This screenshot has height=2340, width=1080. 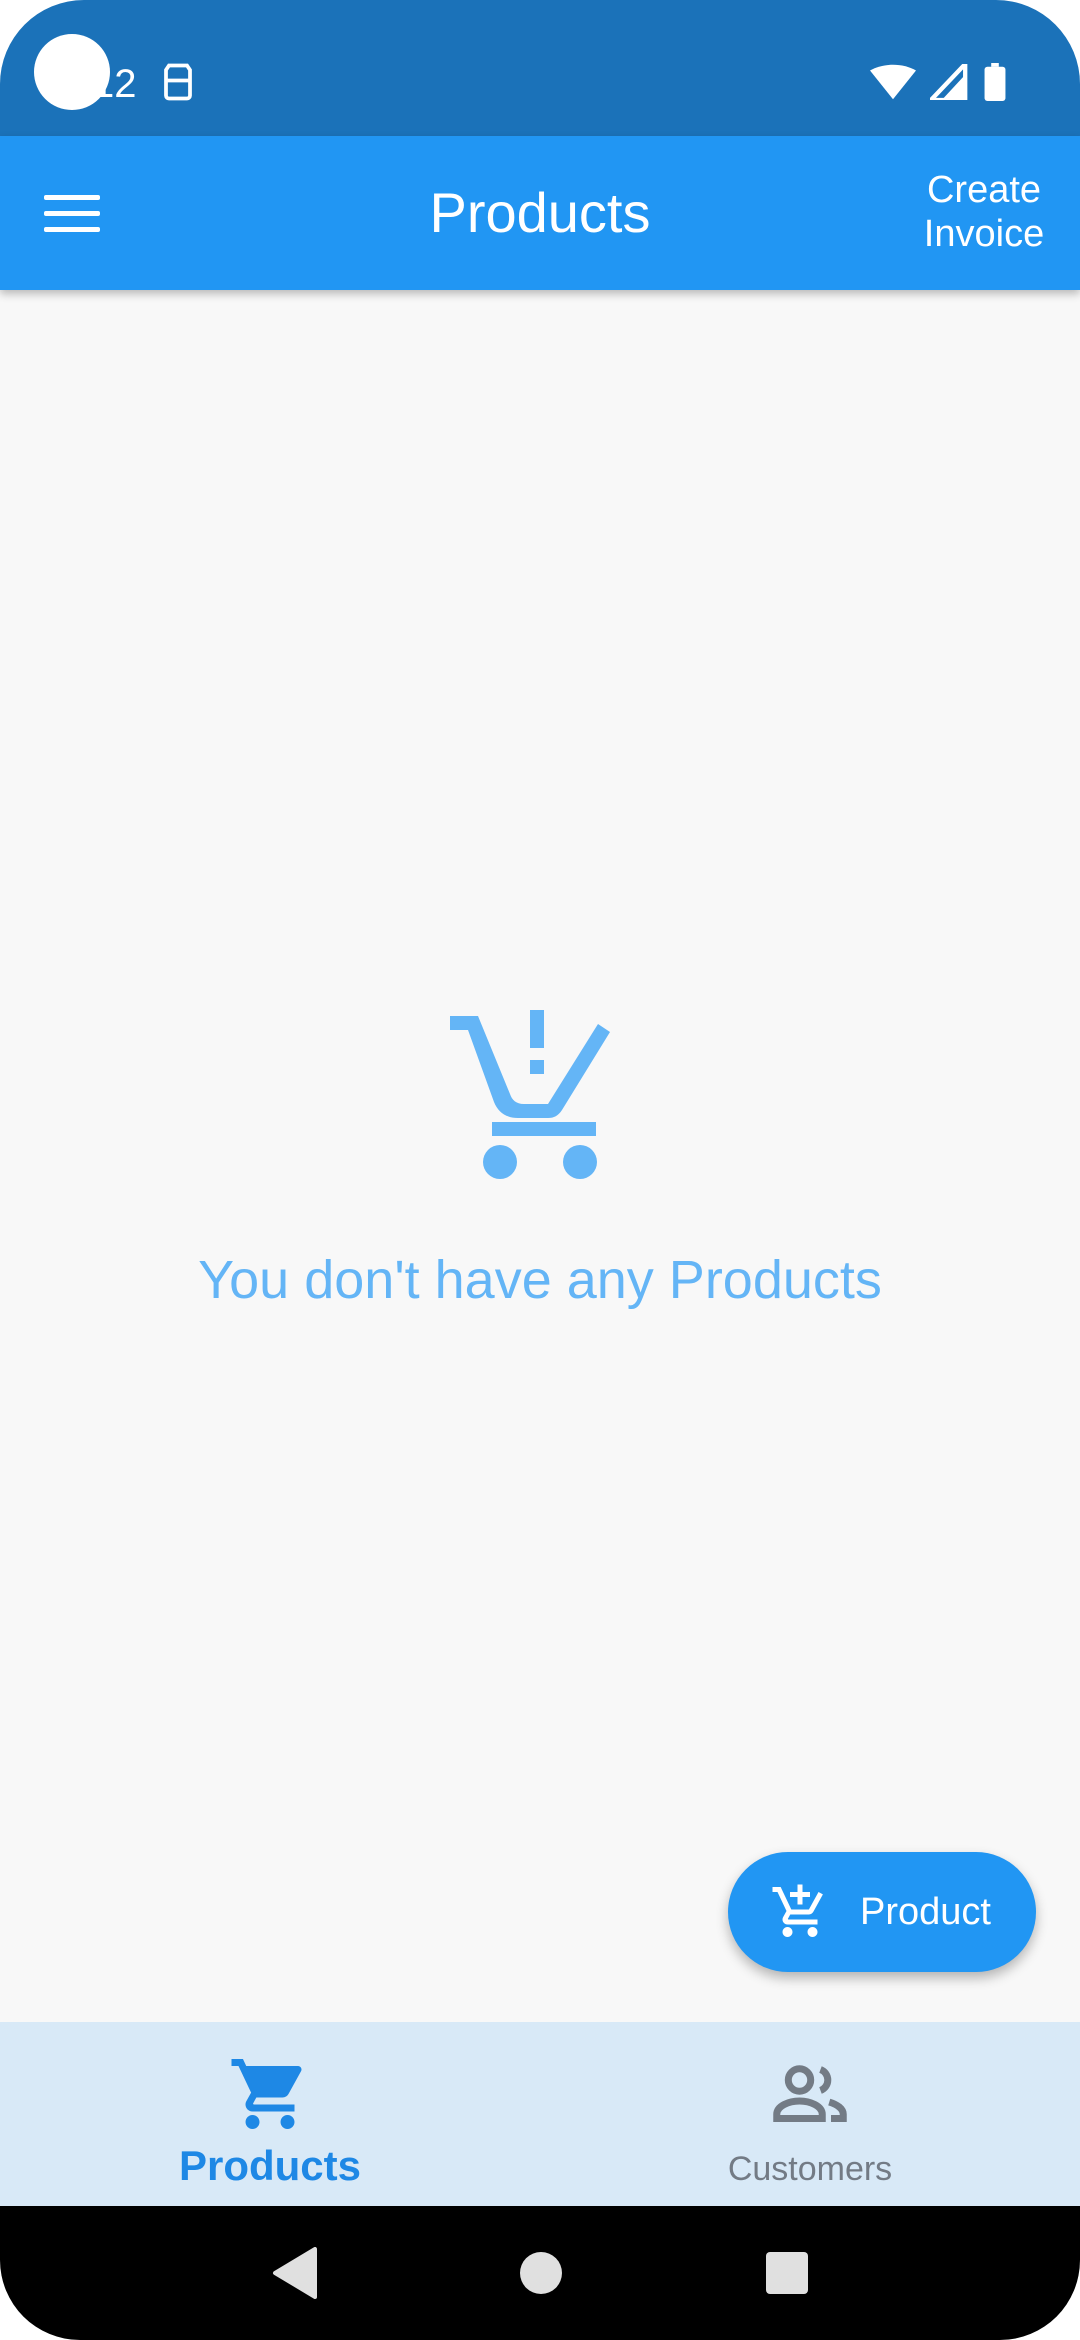 What do you see at coordinates (72, 72) in the screenshot?
I see `camera-dot` at bounding box center [72, 72].